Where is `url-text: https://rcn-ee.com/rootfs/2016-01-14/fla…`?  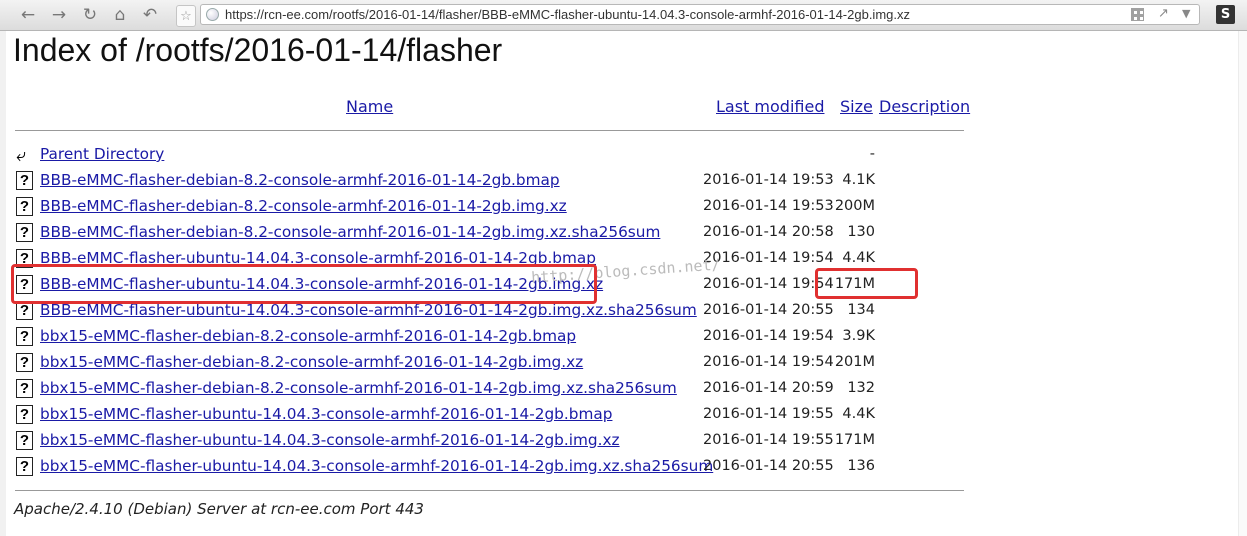 url-text: https://rcn-ee.com/rootfs/2016-01-14/fla… is located at coordinates (567, 14).